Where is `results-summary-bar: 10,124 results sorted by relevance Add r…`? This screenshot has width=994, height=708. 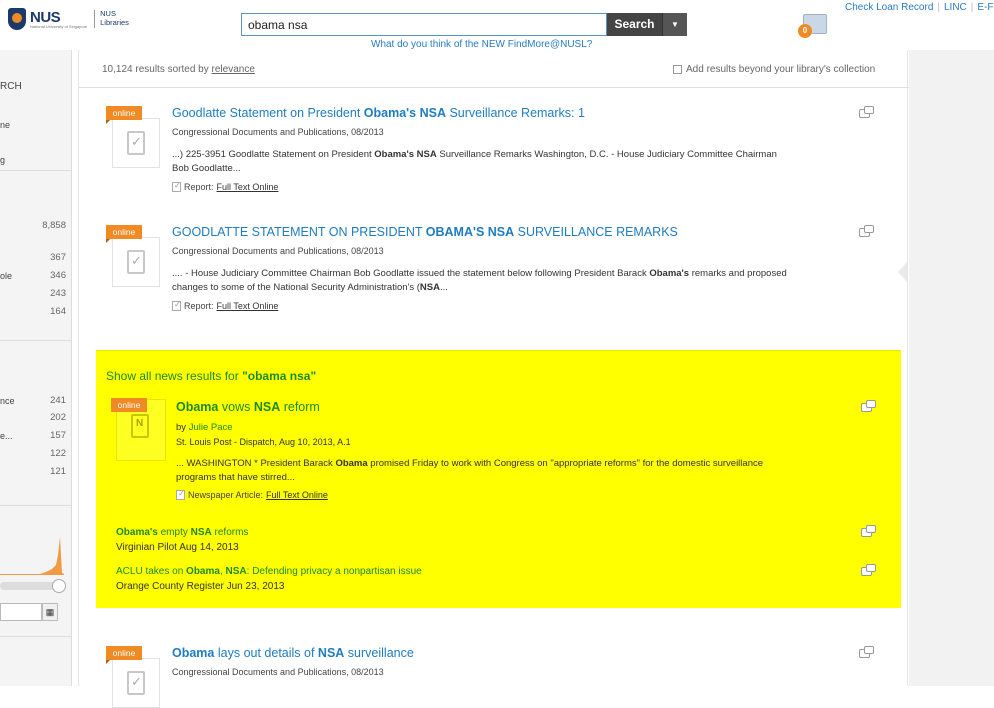 results-summary-bar: 10,124 results sorted by relevance Add r… is located at coordinates (494, 69).